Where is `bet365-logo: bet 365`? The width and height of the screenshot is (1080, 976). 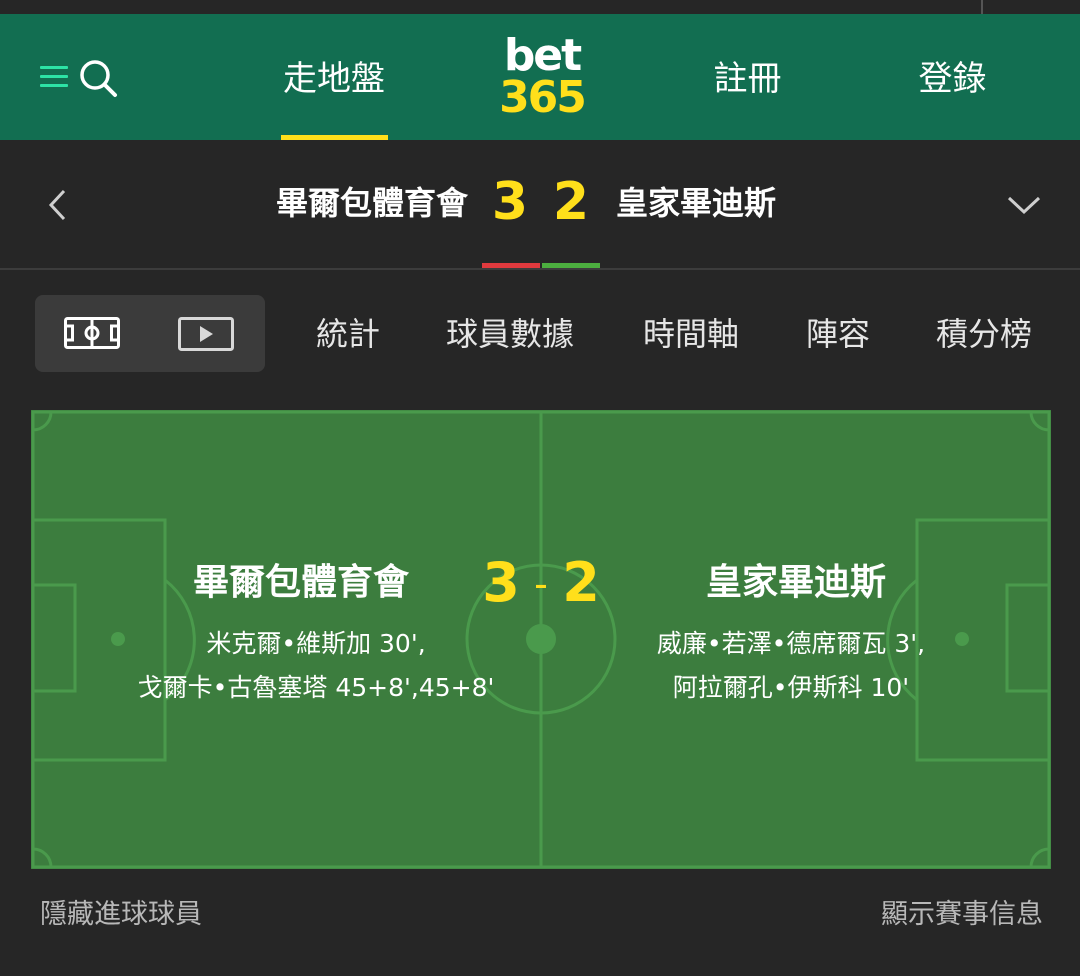
bet365-logo: bet 365 is located at coordinates (542, 79).